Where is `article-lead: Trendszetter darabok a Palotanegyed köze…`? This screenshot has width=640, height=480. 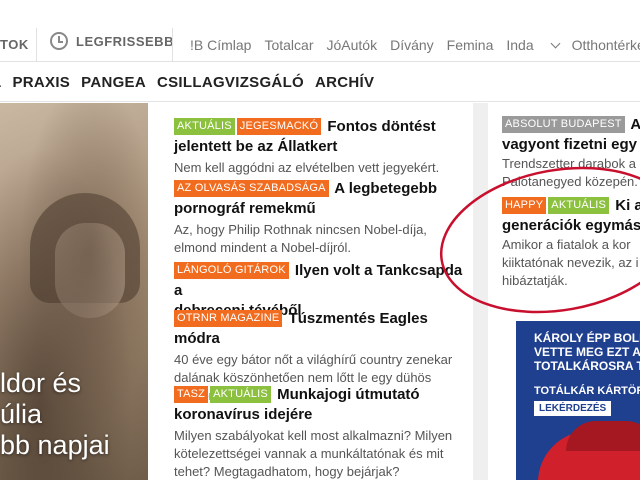
article-lead: Trendszetter darabok a Palotanegyed köze… is located at coordinates (571, 173).